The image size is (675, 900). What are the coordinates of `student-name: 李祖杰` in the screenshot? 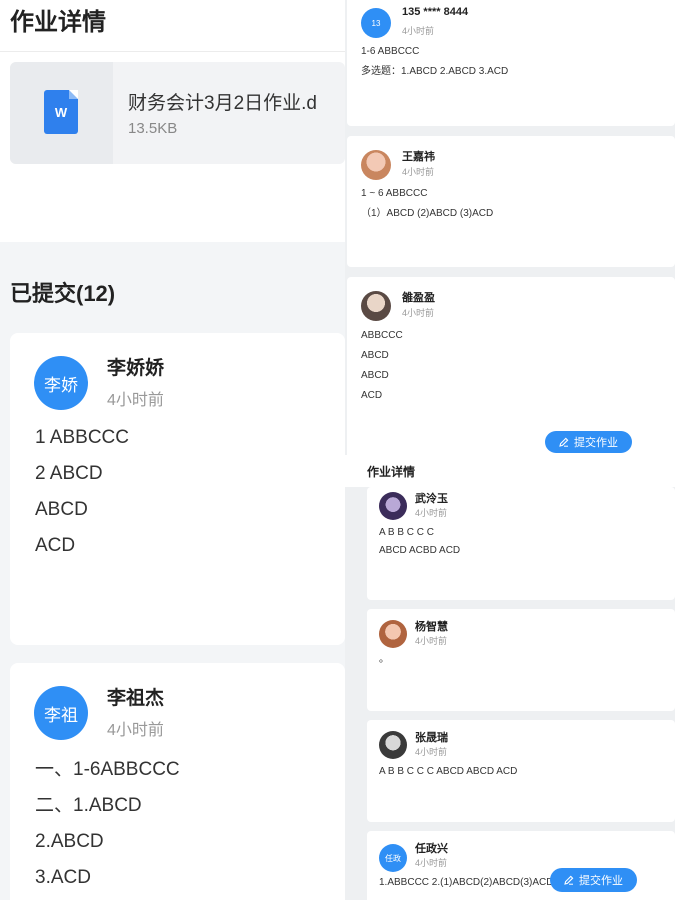 It's located at (136, 698).